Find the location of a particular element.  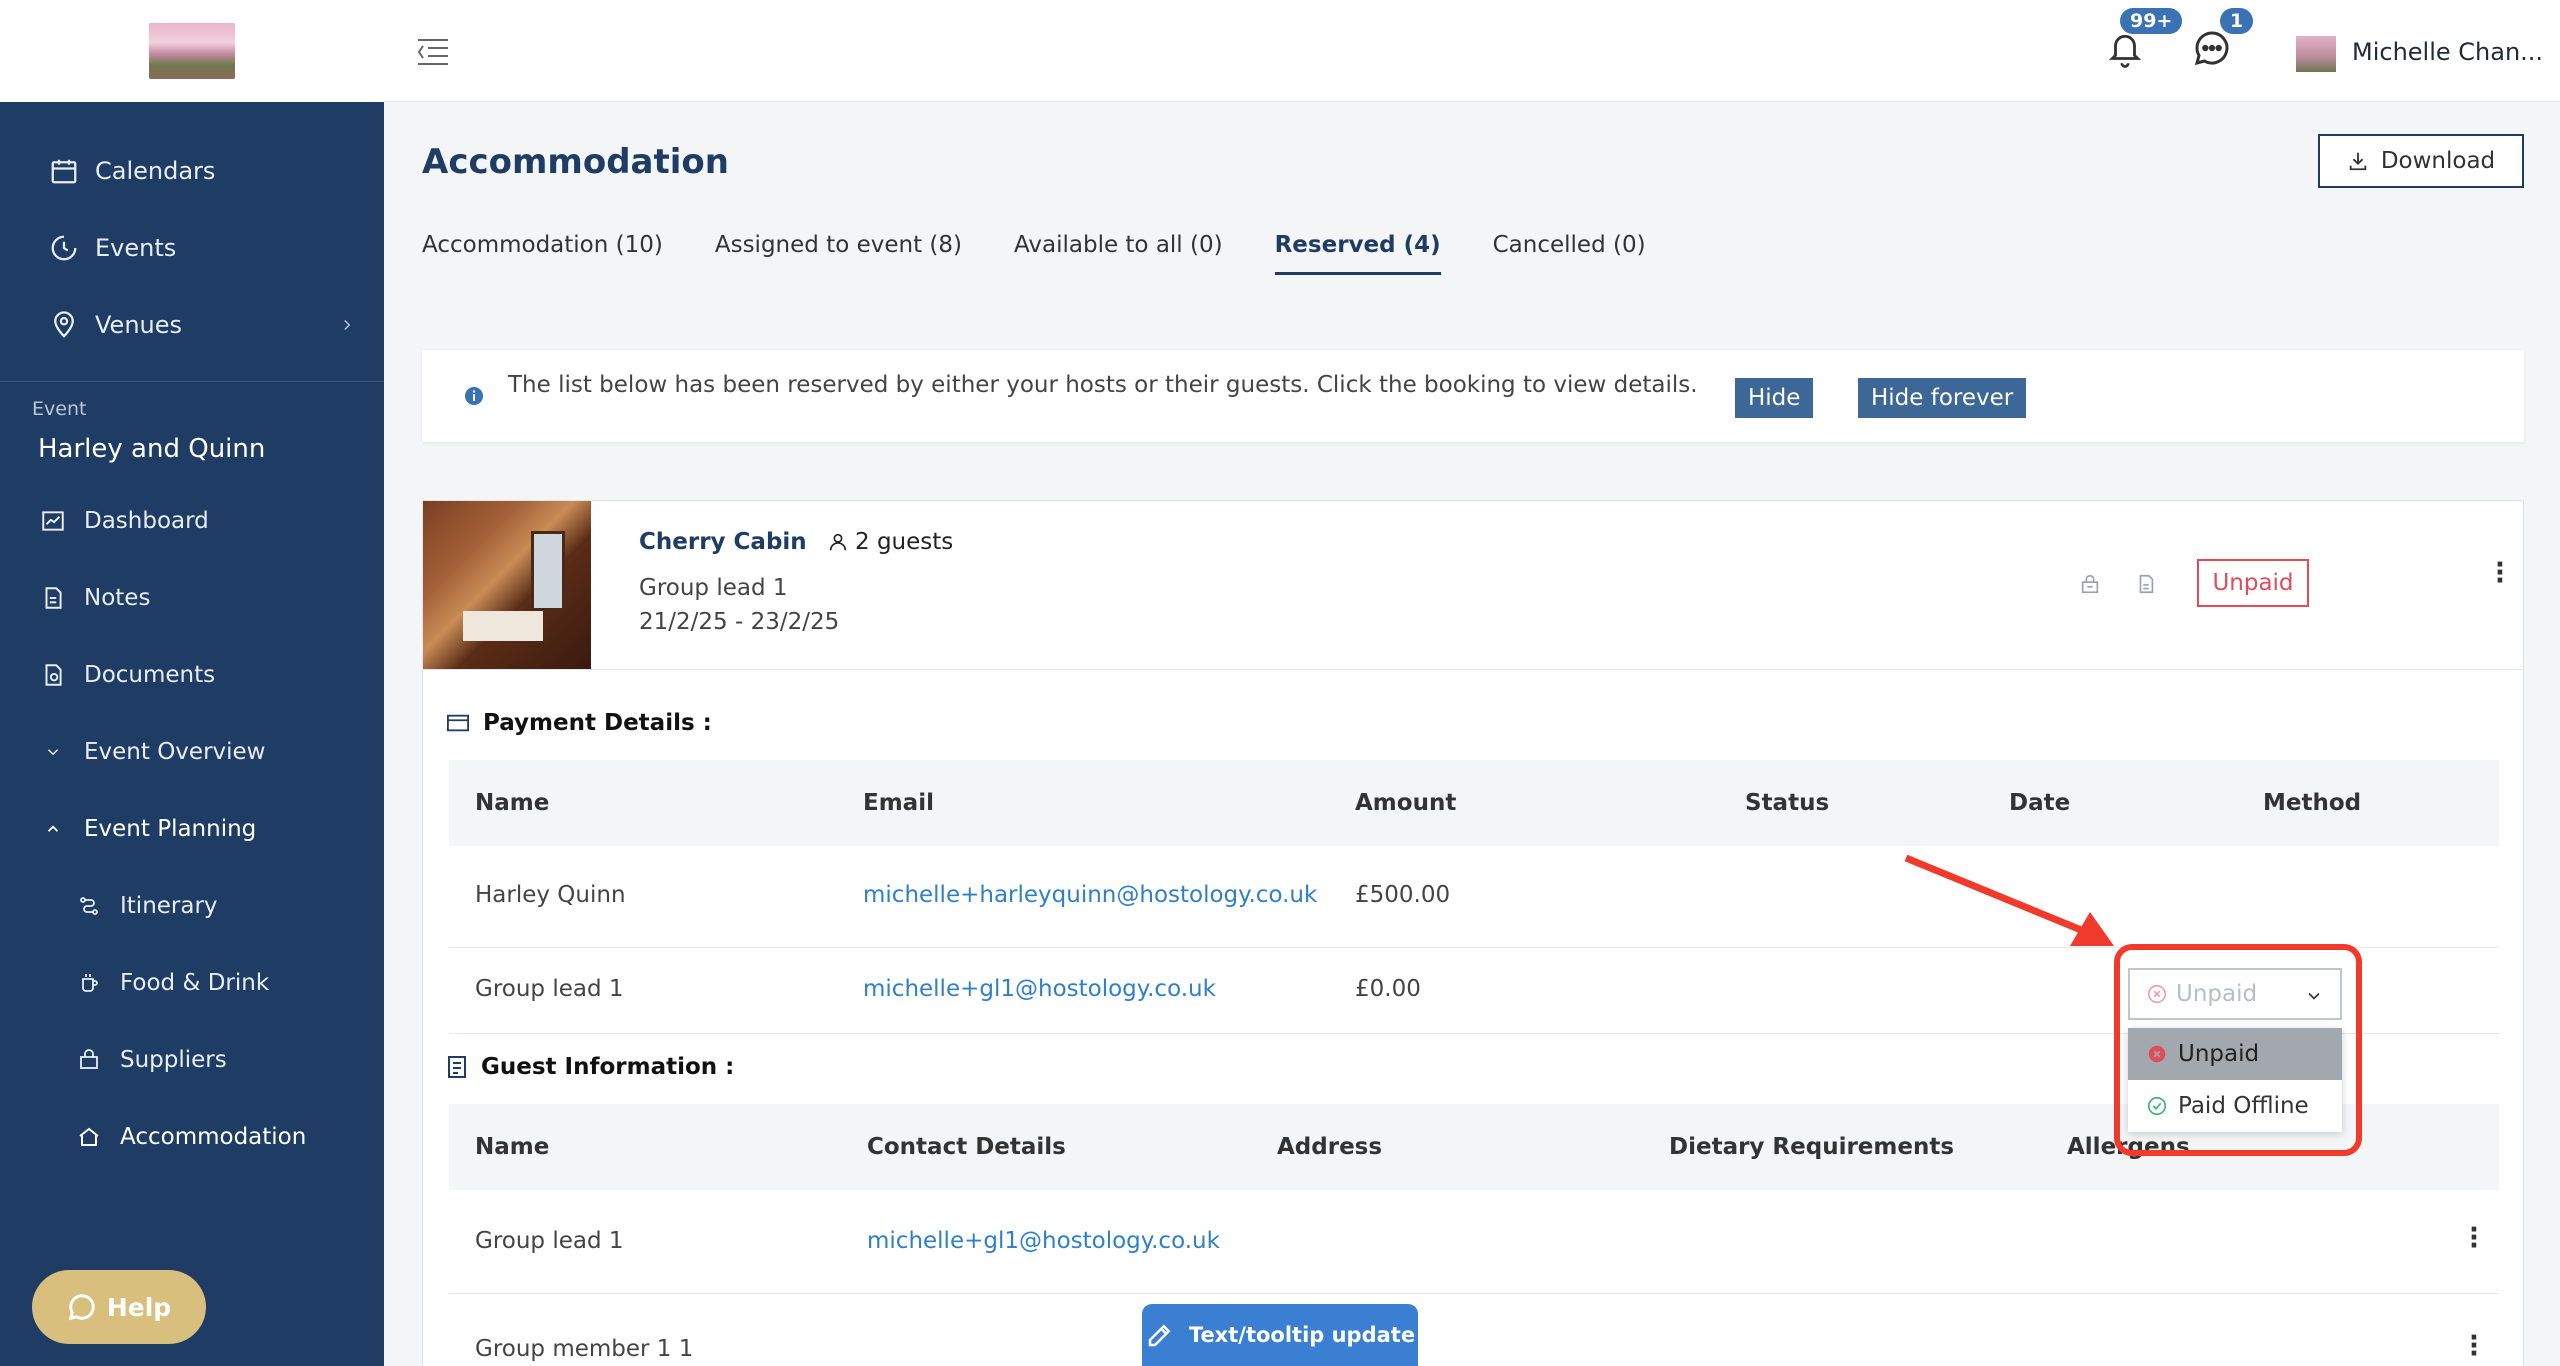

tab-accommodation: Accommodation (10) is located at coordinates (542, 253).